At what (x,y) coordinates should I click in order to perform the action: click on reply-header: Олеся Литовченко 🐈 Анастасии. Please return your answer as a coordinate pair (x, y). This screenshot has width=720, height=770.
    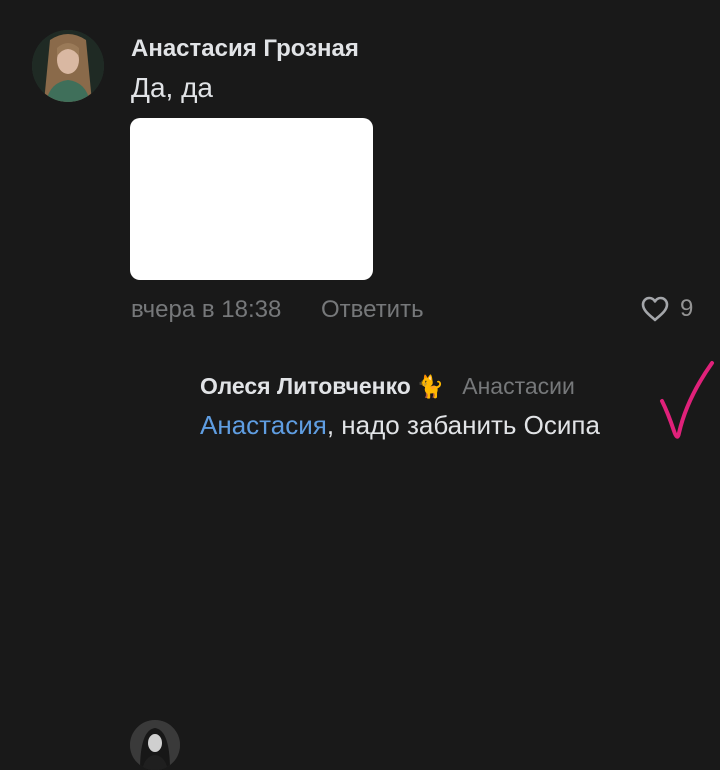
    Looking at the image, I should click on (387, 386).